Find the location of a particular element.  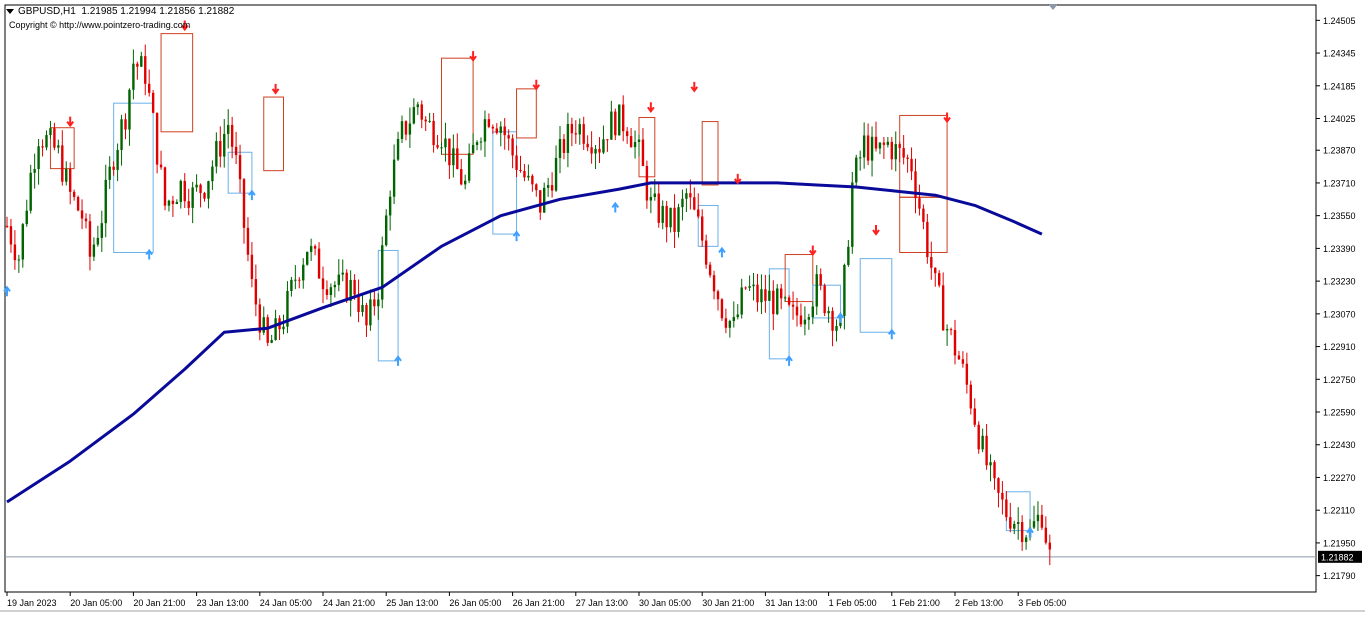

demand-zone-box is located at coordinates (876, 295).